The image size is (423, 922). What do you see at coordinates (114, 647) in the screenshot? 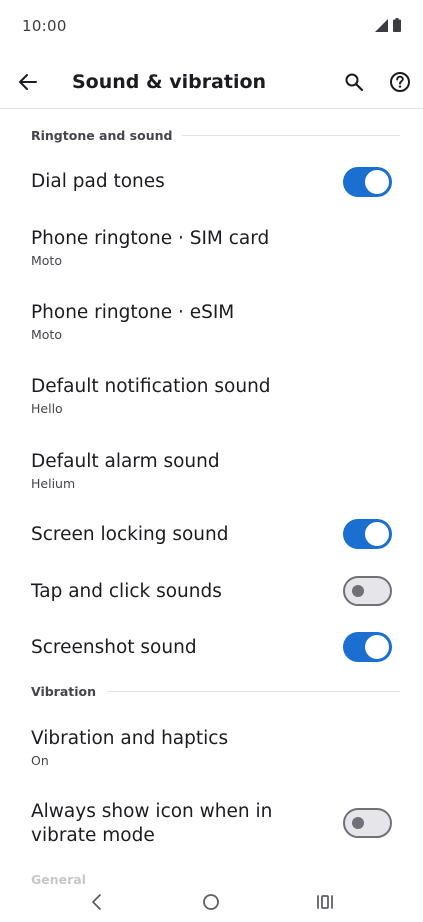
I see `setting-title: Screenshot sound` at bounding box center [114, 647].